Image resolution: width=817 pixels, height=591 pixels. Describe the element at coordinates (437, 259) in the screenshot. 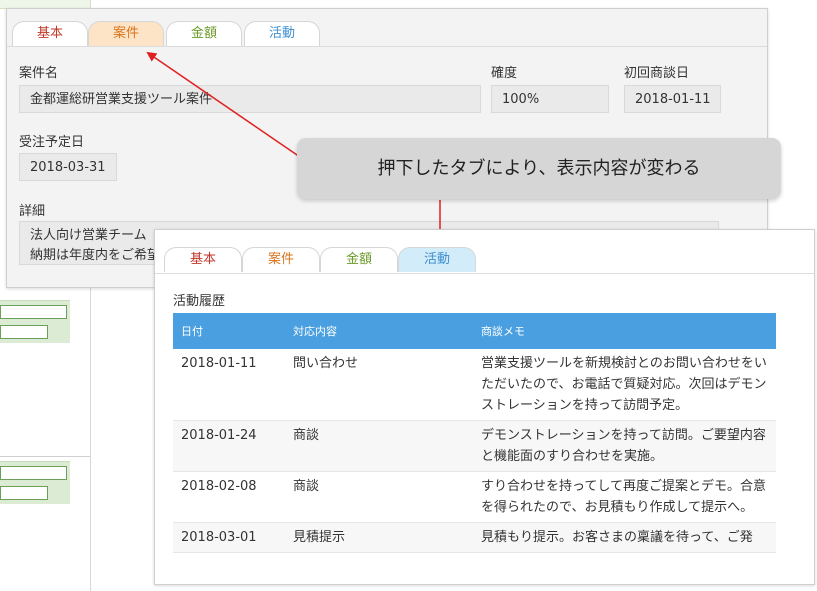

I see `tab-activity: 活動` at that location.